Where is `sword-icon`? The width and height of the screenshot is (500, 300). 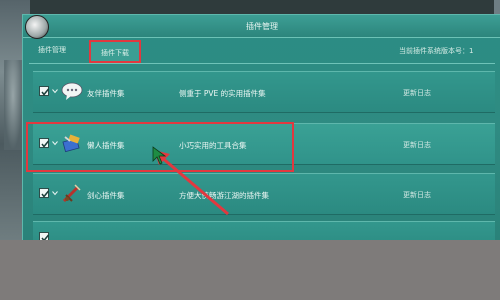 sword-icon is located at coordinates (71, 193).